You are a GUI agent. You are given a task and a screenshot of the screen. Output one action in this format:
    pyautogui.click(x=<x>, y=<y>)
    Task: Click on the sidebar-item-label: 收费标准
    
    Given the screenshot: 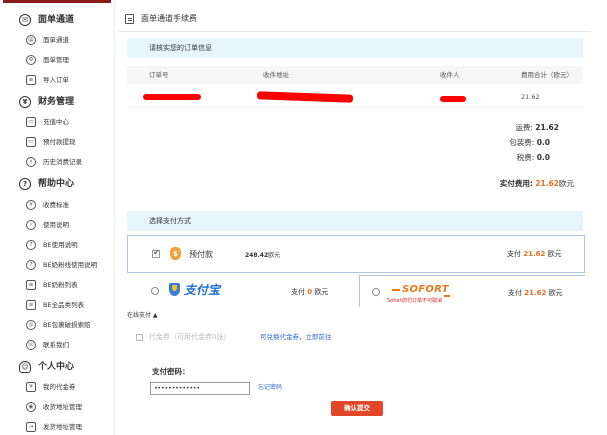 What is the action you would take?
    pyautogui.click(x=56, y=205)
    